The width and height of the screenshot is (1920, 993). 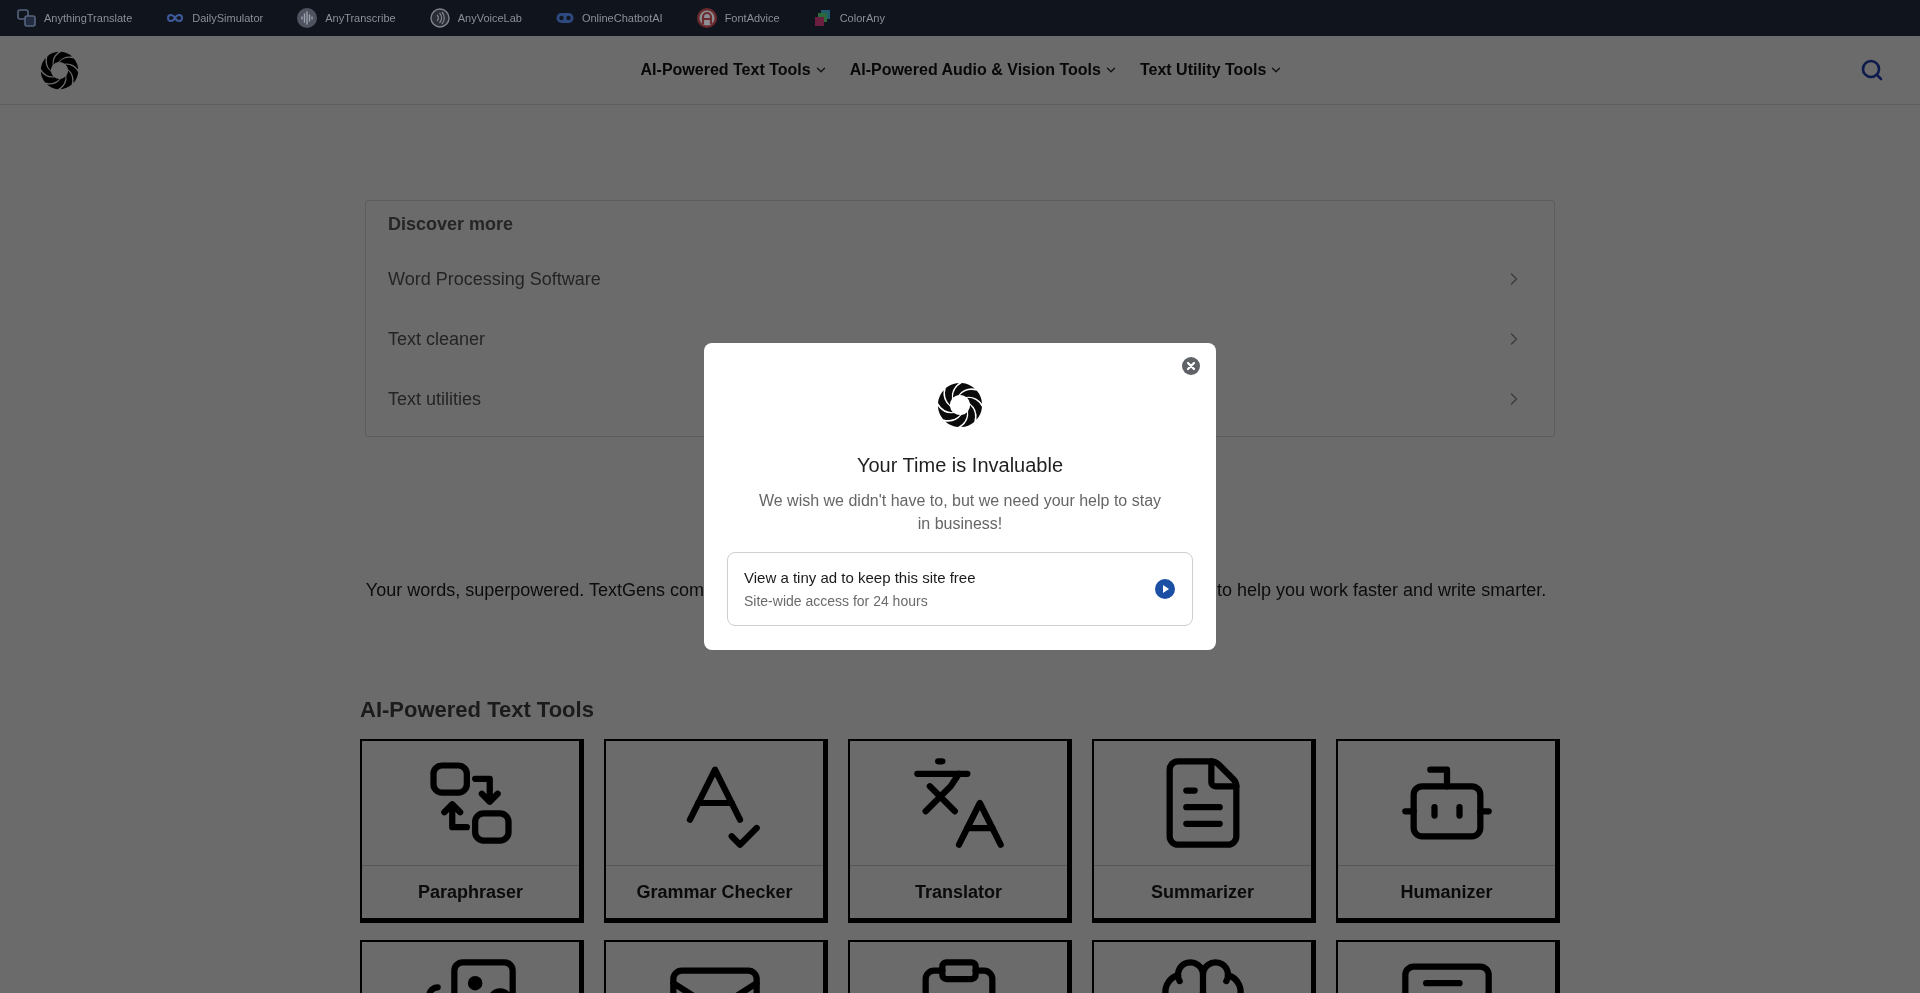 What do you see at coordinates (959, 465) in the screenshot?
I see `modal-title: Your Time is Invaluable` at bounding box center [959, 465].